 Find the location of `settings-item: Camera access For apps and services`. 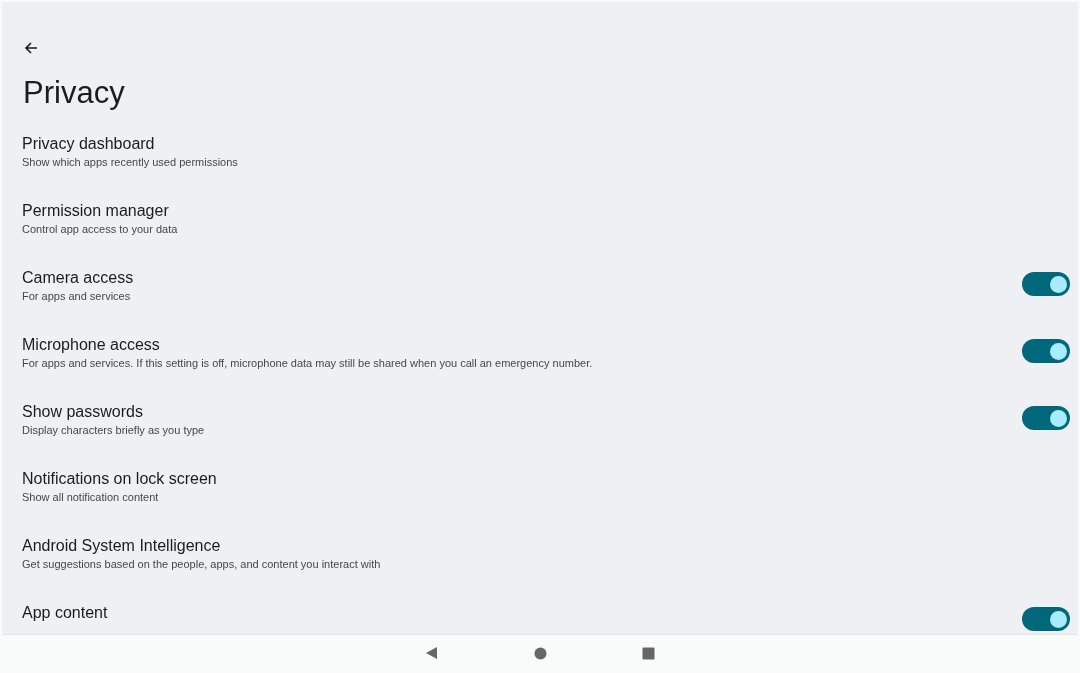

settings-item: Camera access For apps and services is located at coordinates (540, 300).